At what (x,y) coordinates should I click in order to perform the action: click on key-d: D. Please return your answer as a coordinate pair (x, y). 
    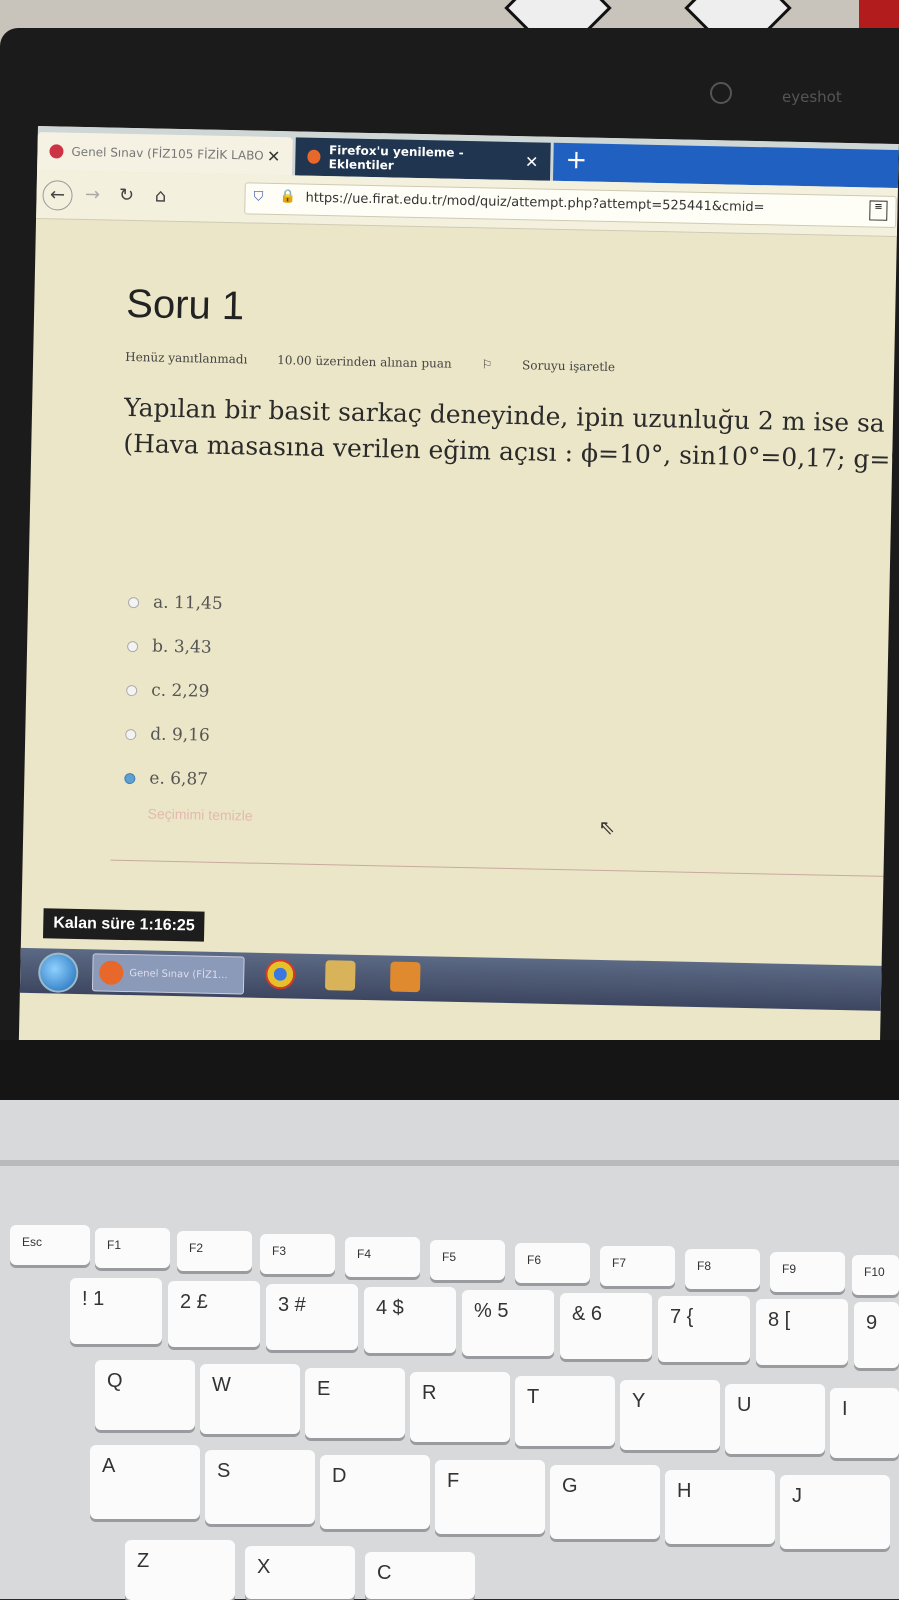
    Looking at the image, I should click on (375, 1492).